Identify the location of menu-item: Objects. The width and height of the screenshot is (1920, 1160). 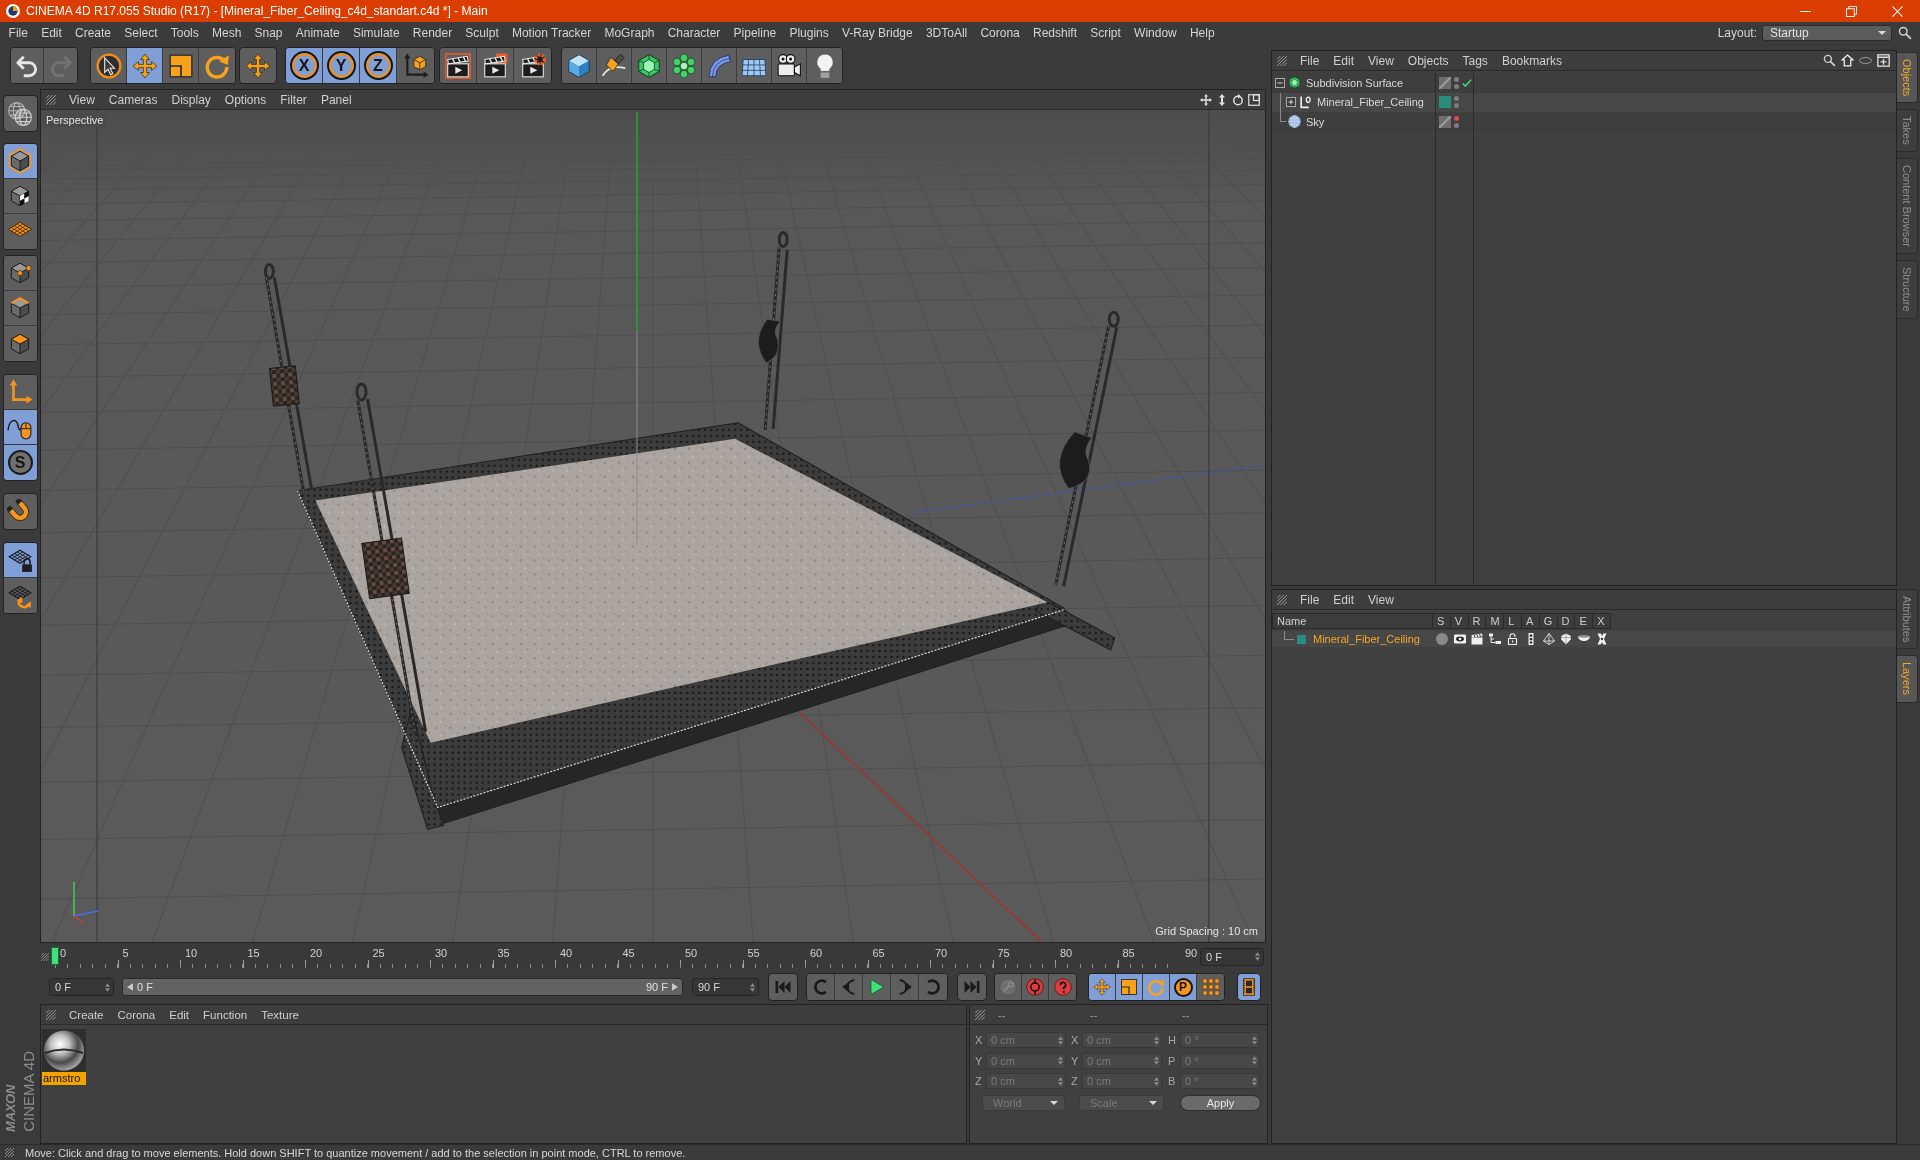
(1428, 60).